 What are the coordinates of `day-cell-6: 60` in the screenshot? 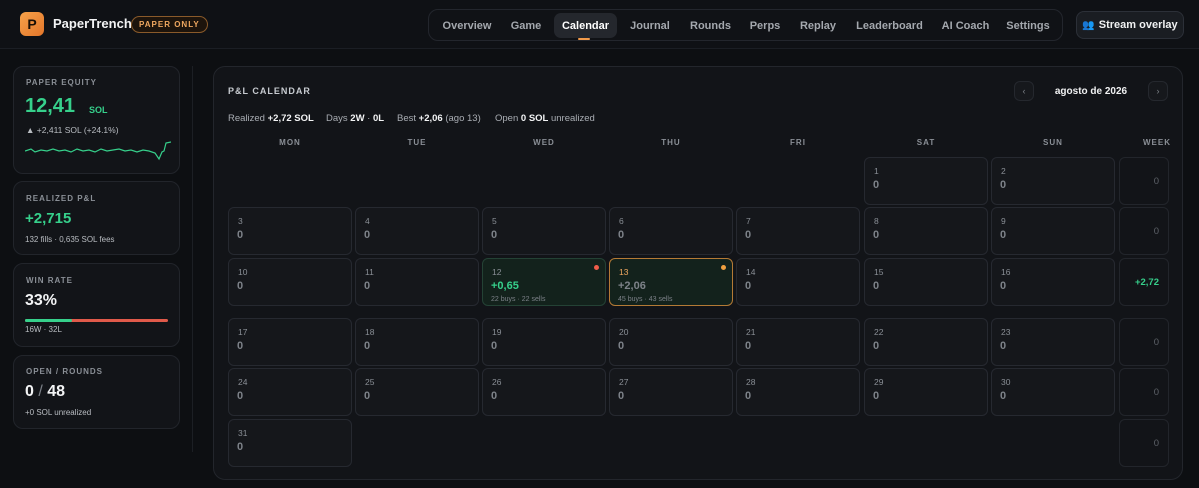 It's located at (671, 231).